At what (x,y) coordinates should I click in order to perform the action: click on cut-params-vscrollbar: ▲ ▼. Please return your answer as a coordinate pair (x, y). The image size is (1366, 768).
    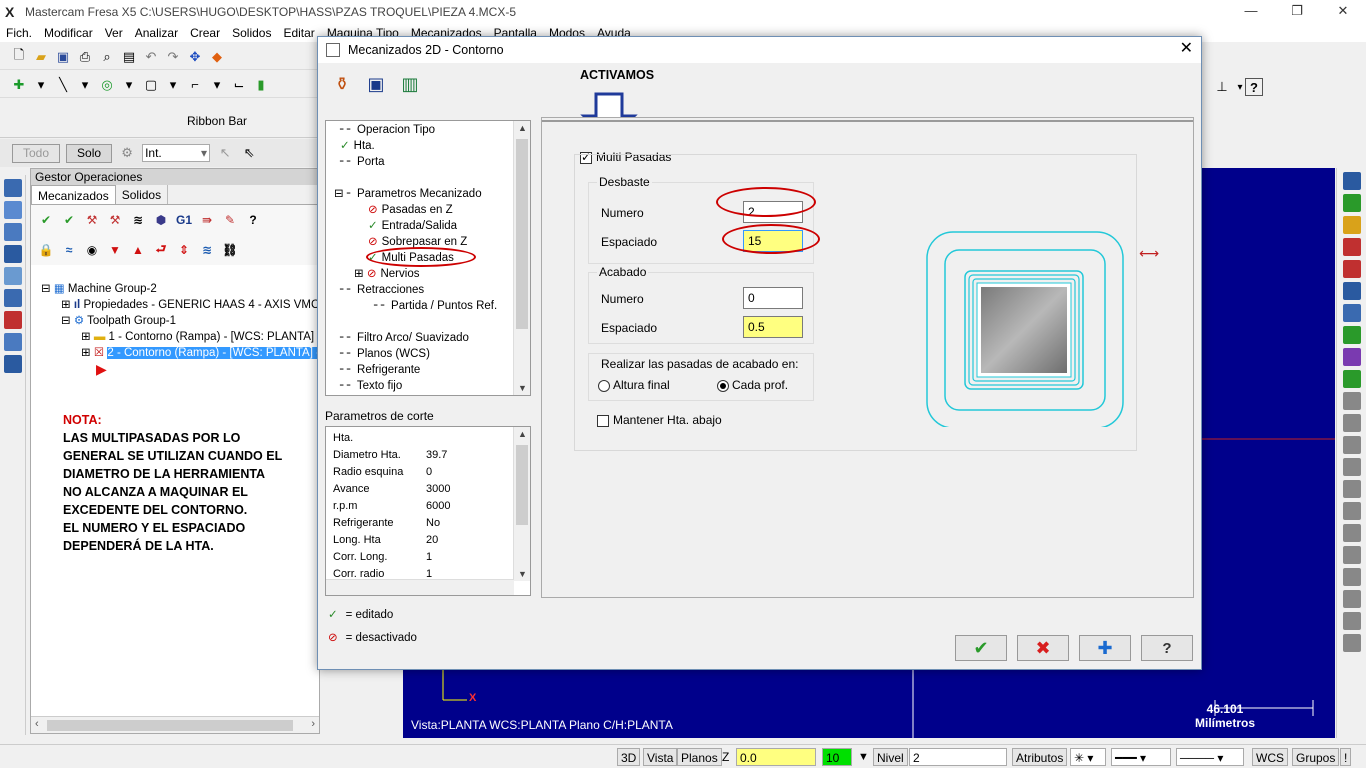
    Looking at the image, I should click on (521, 504).